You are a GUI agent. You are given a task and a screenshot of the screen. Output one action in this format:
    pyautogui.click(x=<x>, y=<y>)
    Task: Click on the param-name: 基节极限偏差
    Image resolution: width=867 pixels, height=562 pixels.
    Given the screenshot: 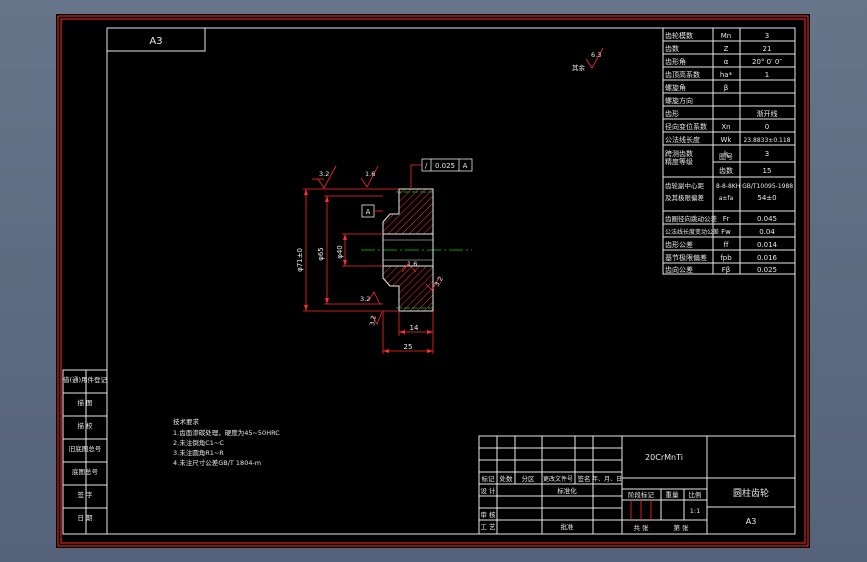 What is the action you would take?
    pyautogui.click(x=686, y=257)
    